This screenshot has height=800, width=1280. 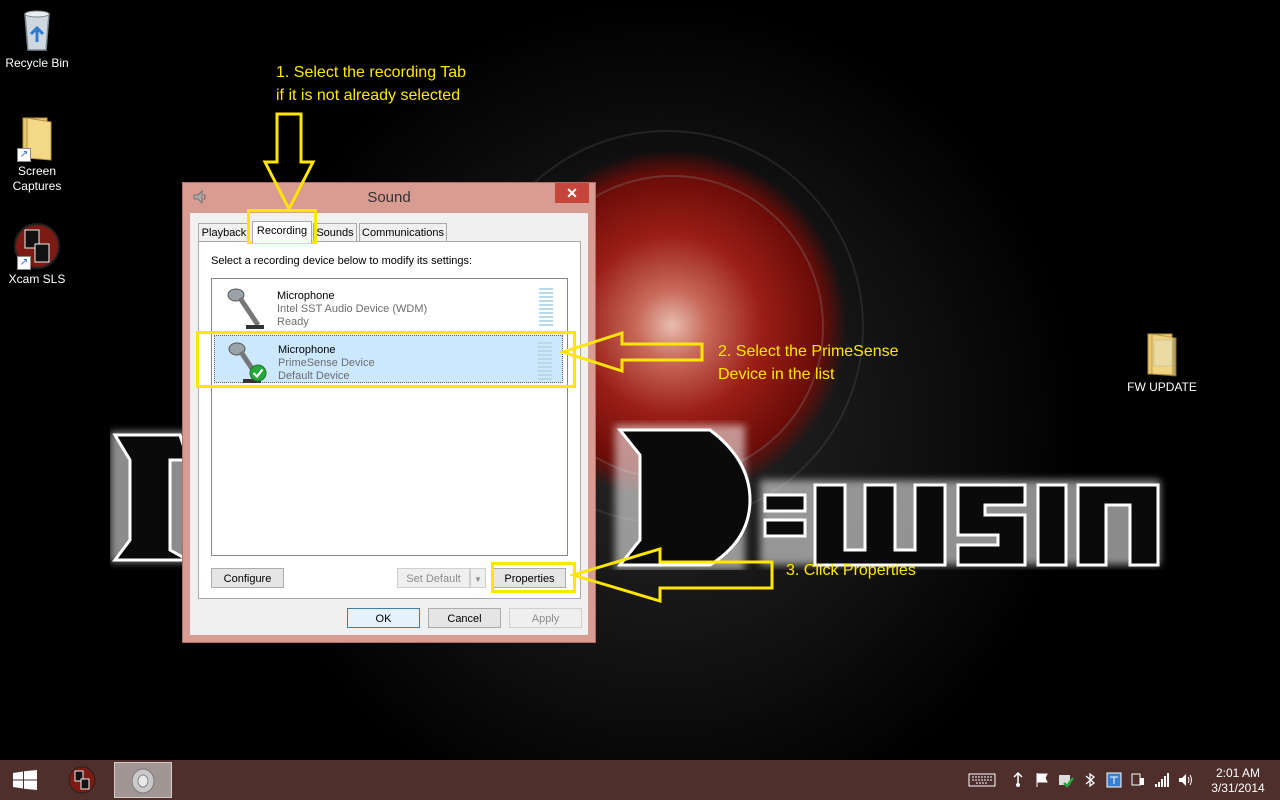 I want to click on set-default-dropdown-button: ▼, so click(x=478, y=578).